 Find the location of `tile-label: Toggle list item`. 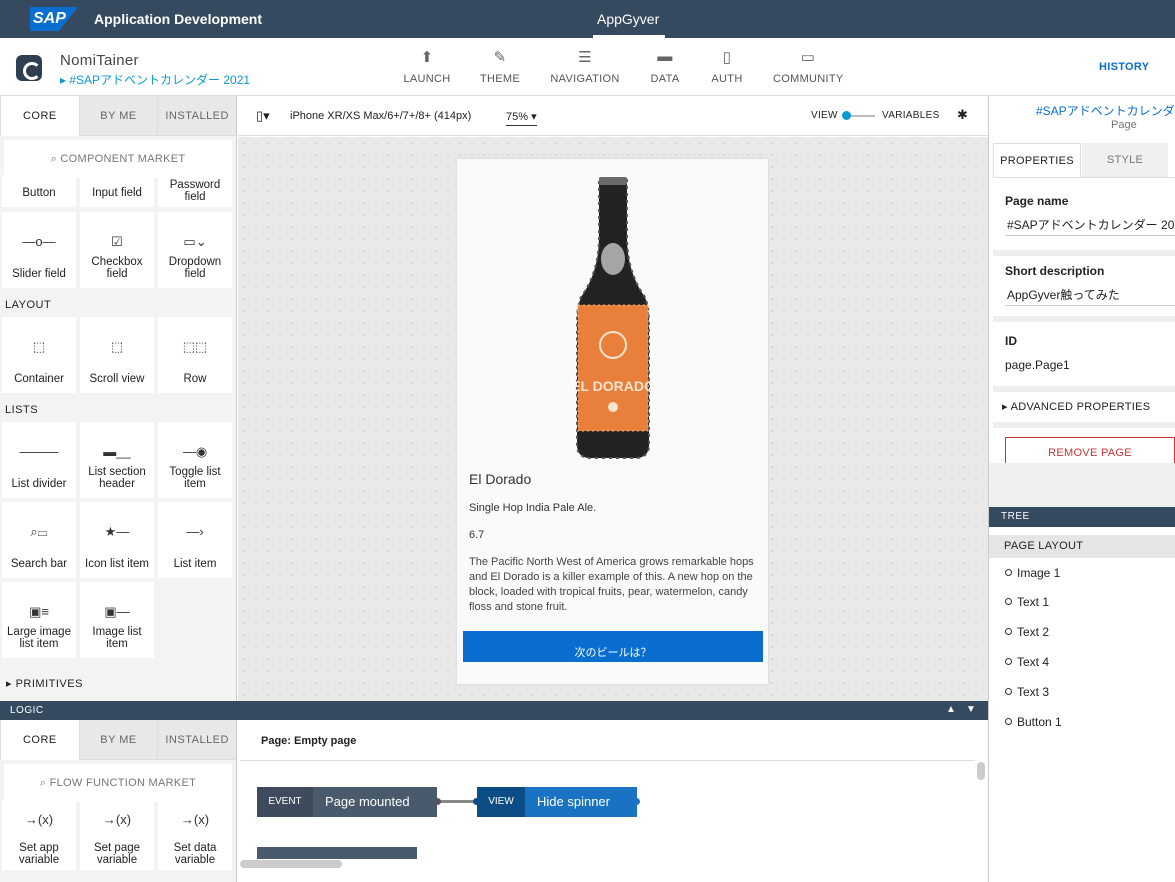

tile-label: Toggle list item is located at coordinates (195, 478).